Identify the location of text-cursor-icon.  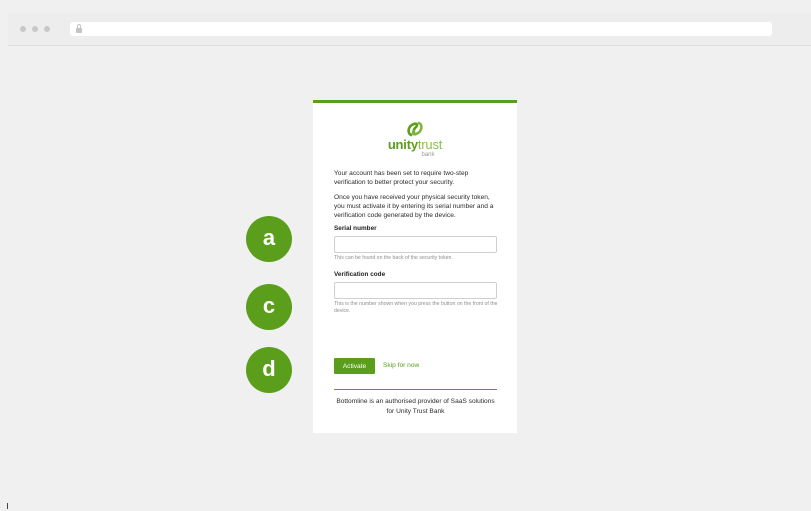
(8, 506).